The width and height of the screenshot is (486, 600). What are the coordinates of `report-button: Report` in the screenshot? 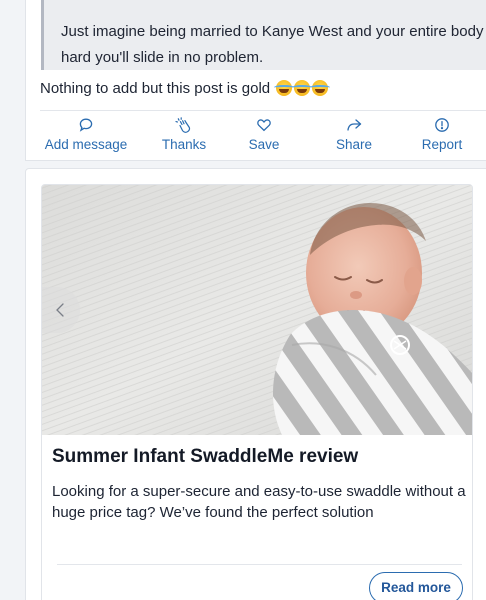 It's located at (441, 134).